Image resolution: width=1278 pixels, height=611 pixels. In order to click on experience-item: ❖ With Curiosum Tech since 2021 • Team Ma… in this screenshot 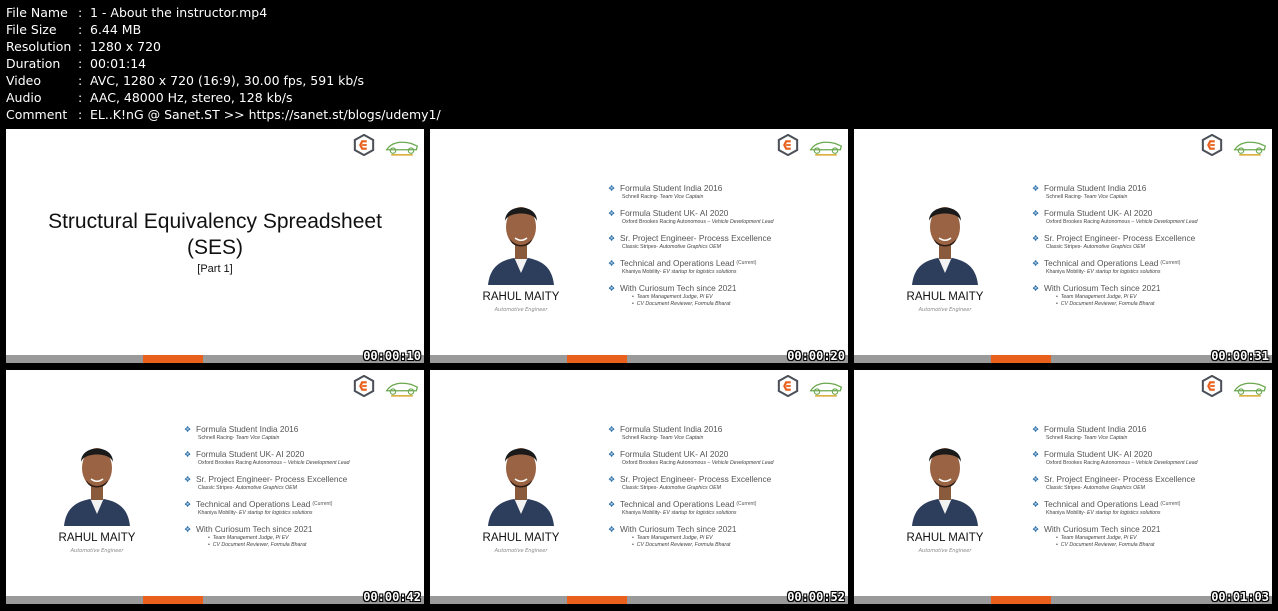, I will do `click(1148, 536)`.